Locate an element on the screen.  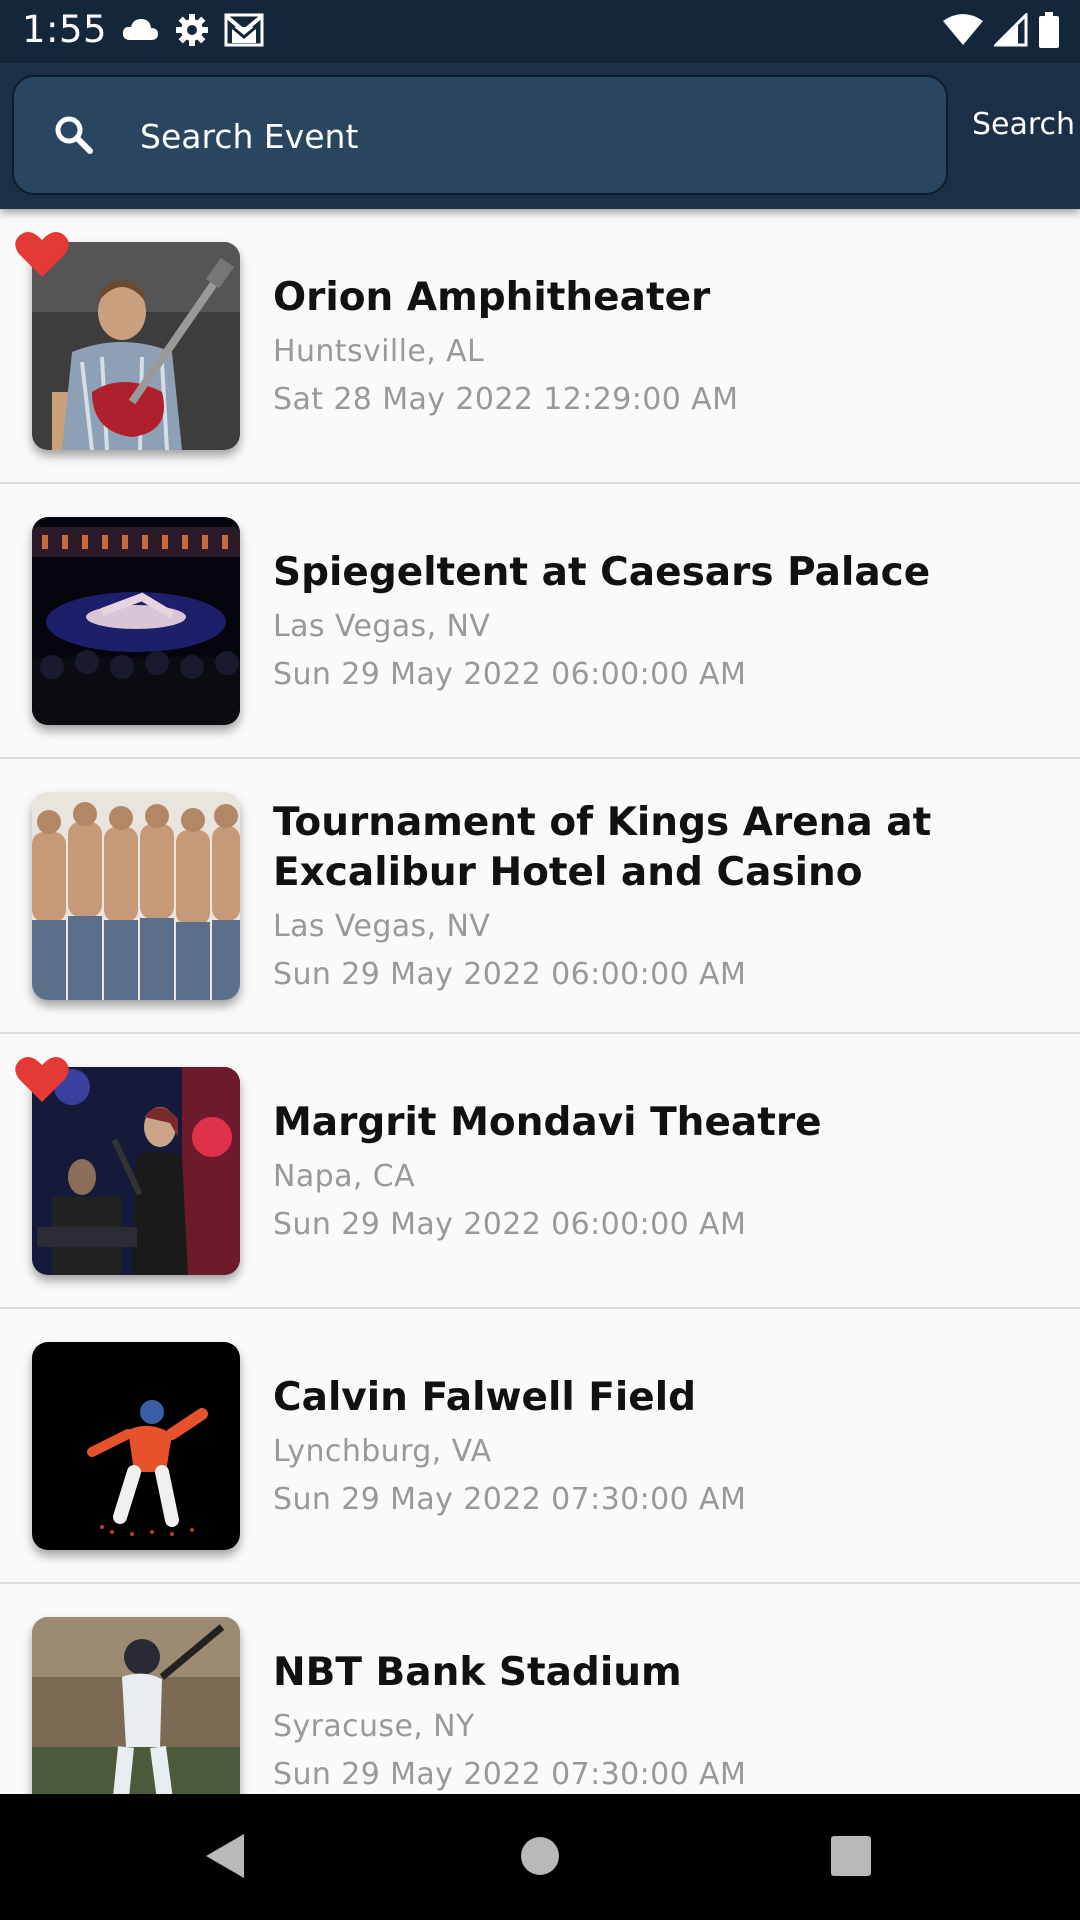
search-input is located at coordinates (520, 136).